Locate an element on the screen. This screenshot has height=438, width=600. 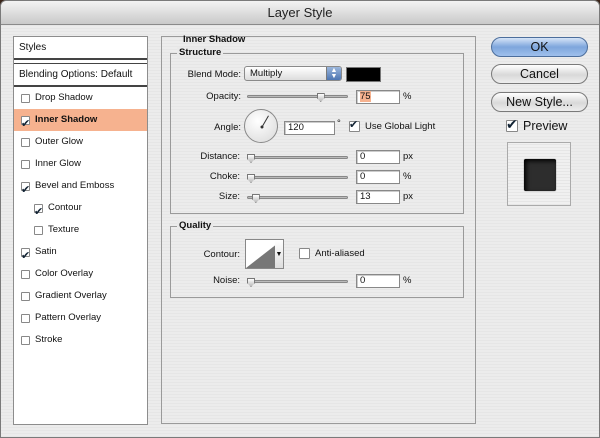
style-item-color-overlay: Color Overlay is located at coordinates (80, 274).